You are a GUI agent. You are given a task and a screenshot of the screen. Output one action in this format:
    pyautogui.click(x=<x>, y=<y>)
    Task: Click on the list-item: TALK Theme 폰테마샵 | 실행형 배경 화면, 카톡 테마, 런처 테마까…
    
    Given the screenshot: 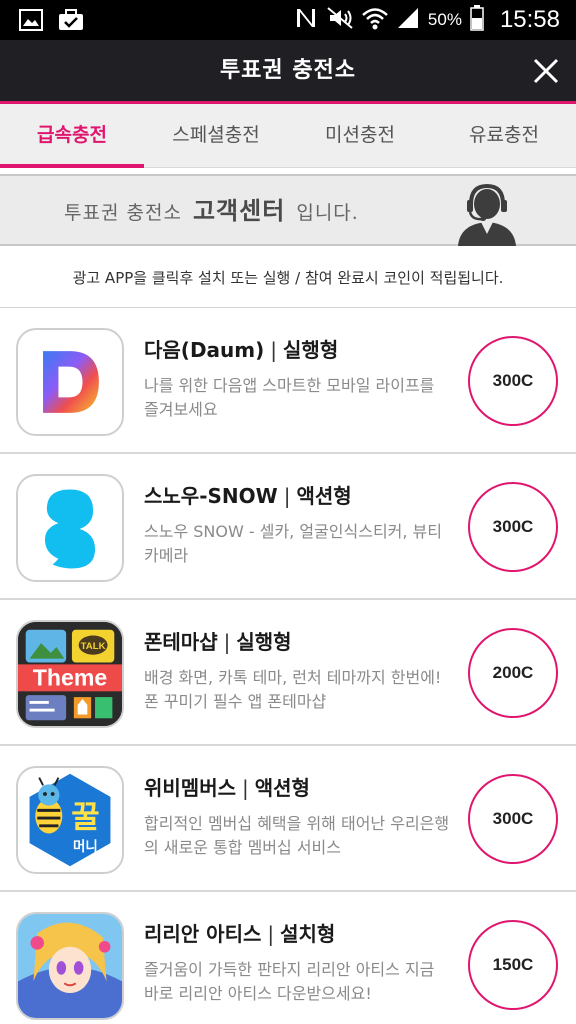 What is the action you would take?
    pyautogui.click(x=288, y=673)
    